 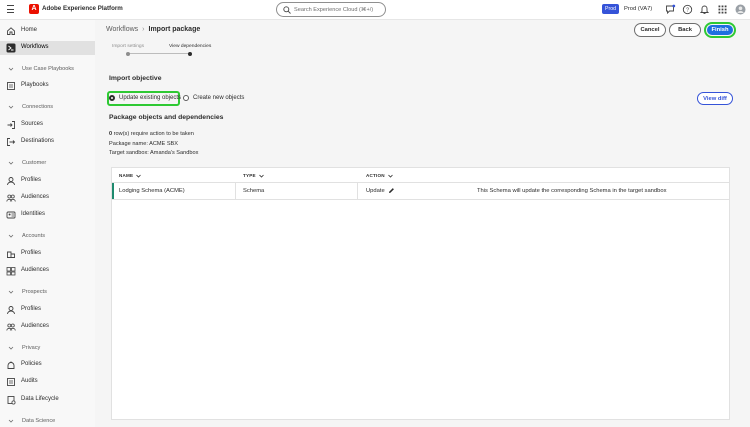 I want to click on nav-accounts-audiences: Audiences, so click(x=47, y=271).